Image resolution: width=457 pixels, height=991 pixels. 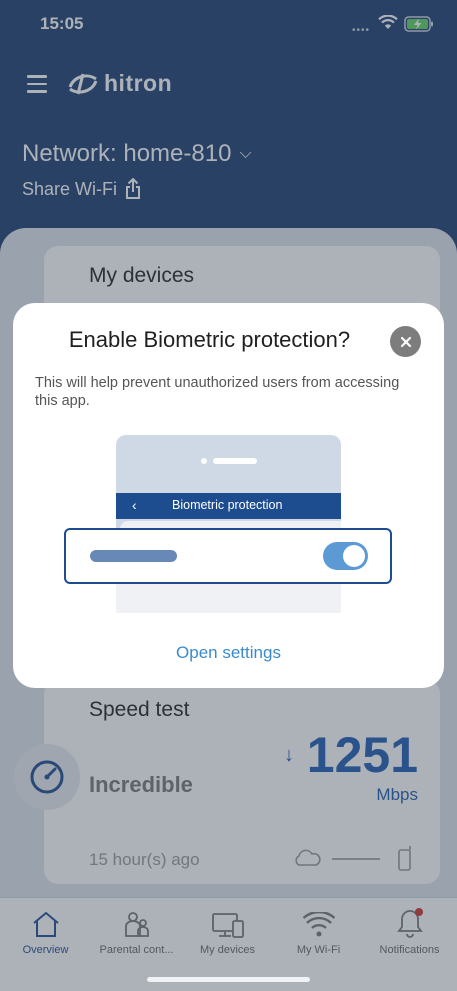 What do you see at coordinates (228, 556) in the screenshot?
I see `illustration-setting-row` at bounding box center [228, 556].